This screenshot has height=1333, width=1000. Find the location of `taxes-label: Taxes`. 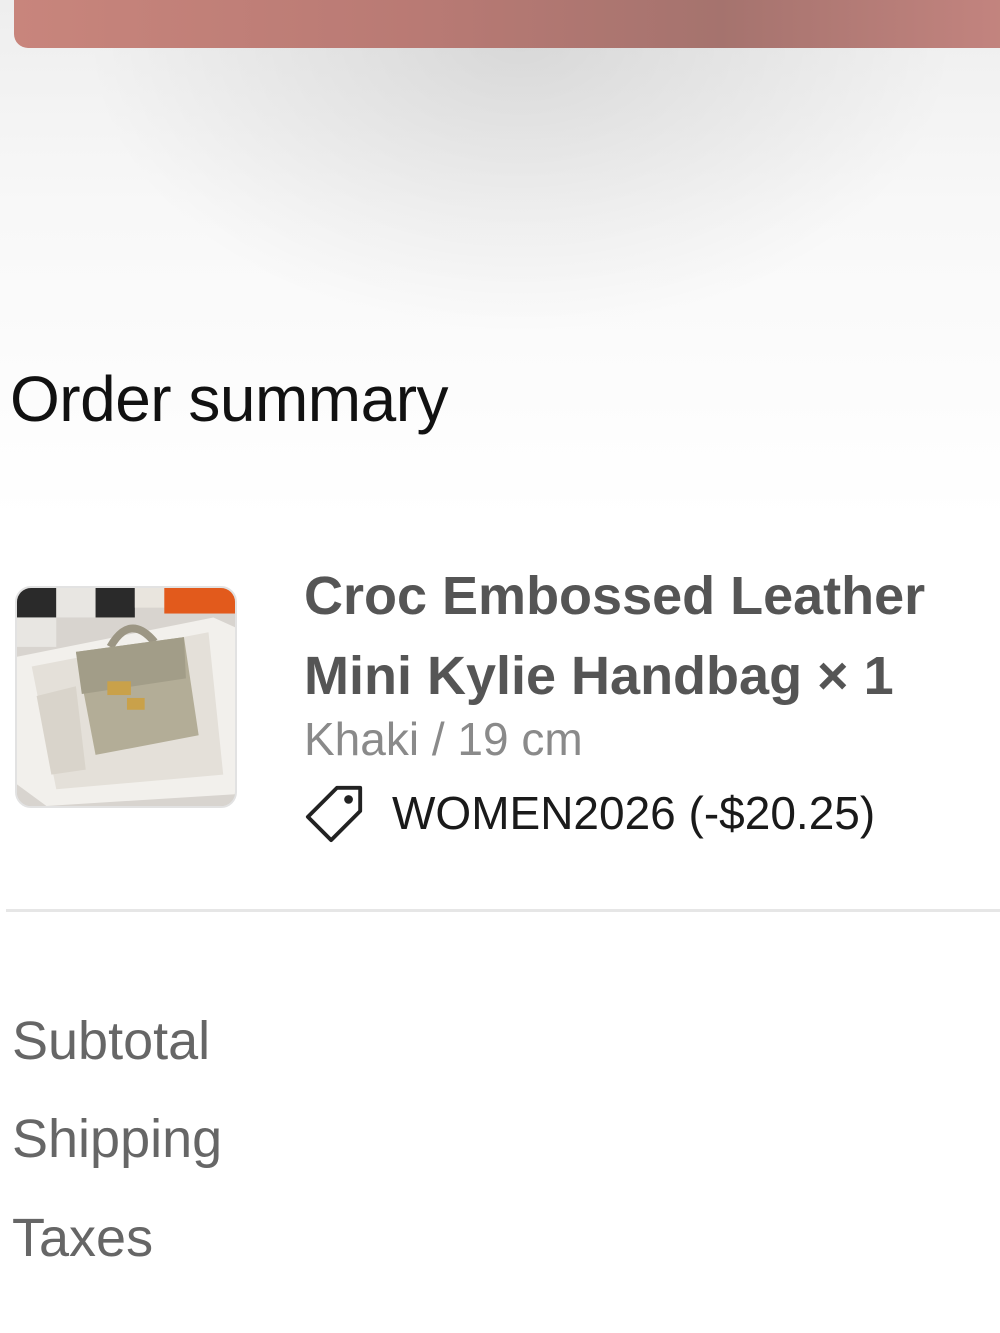

taxes-label: Taxes is located at coordinates (83, 1238).